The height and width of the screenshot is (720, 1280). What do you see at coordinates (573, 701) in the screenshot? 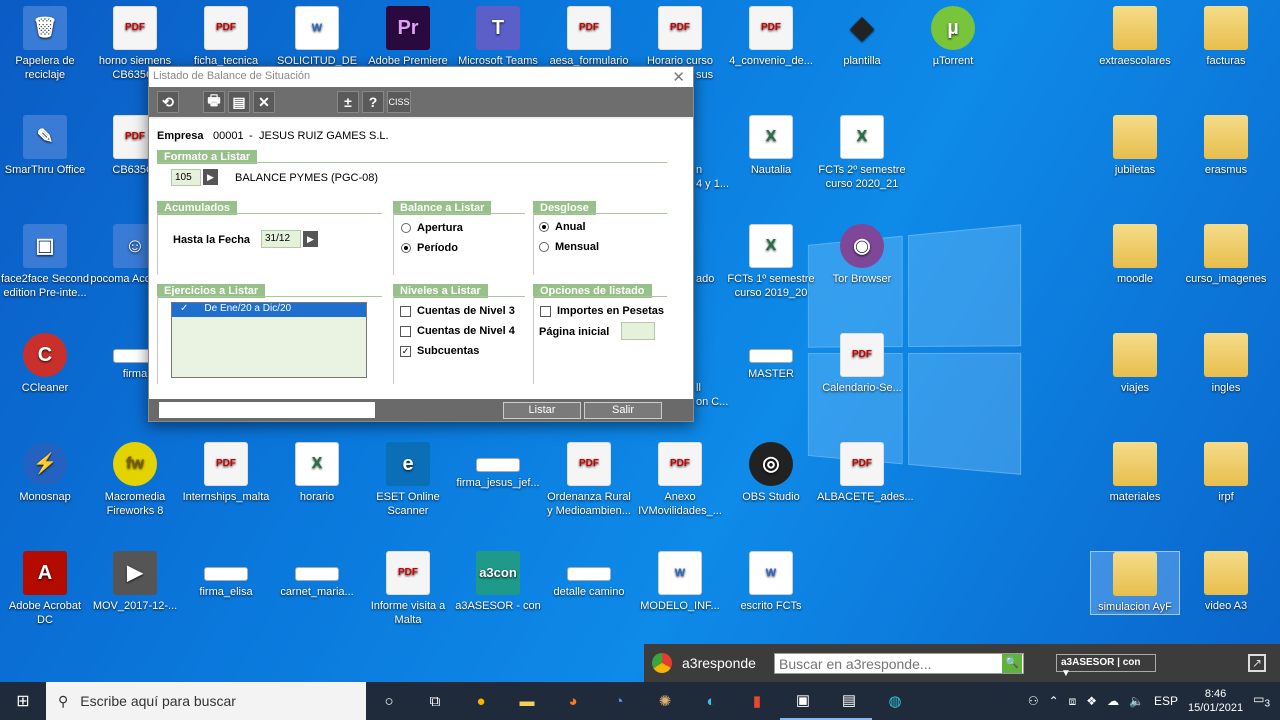
I see `firefox-icon: ◕` at bounding box center [573, 701].